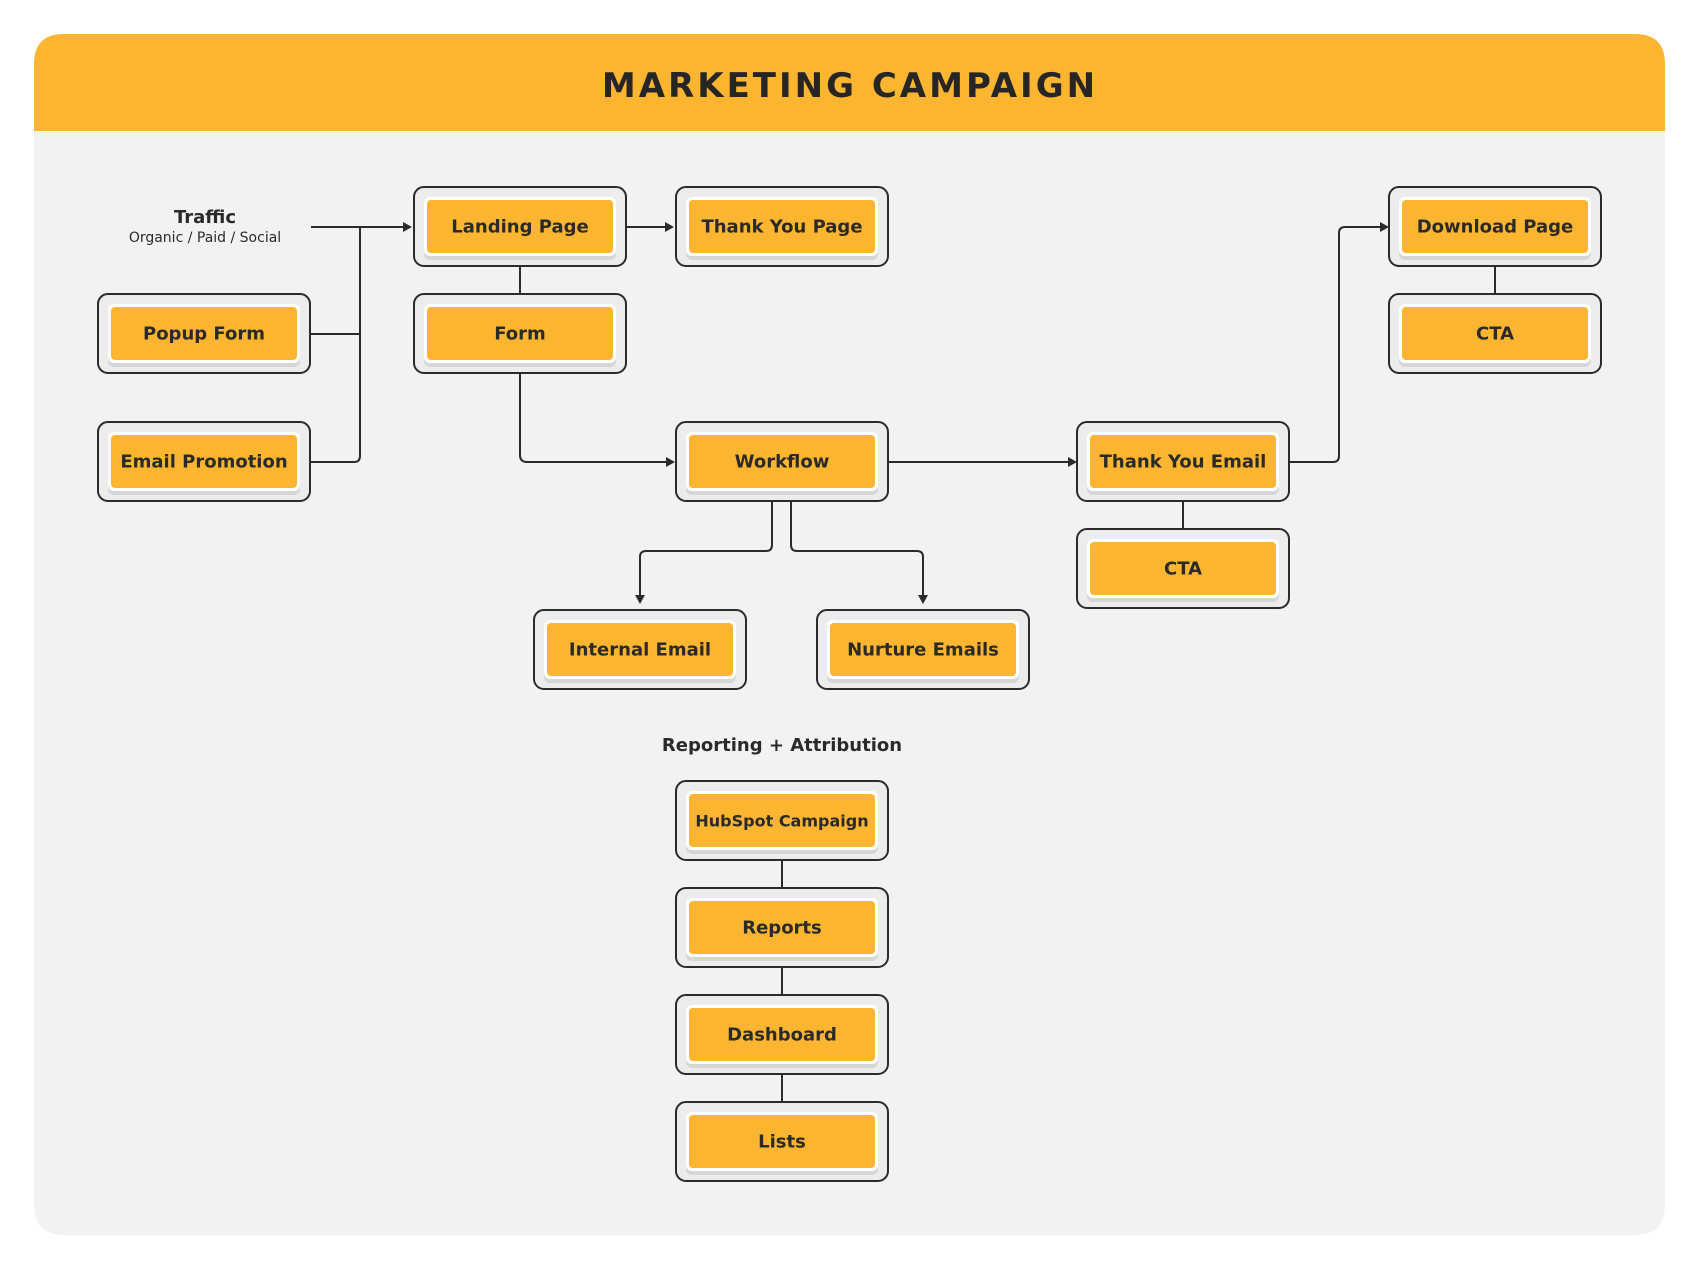 This screenshot has width=1700, height=1271. I want to click on node-dashboard: Dashboard, so click(782, 1034).